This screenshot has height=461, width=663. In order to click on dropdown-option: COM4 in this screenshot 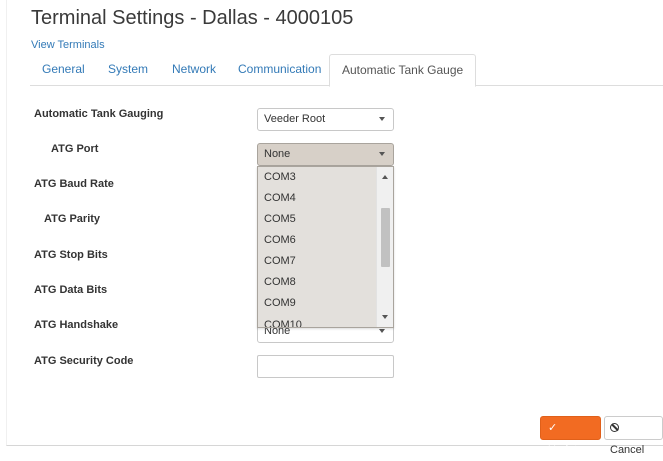, I will do `click(317, 198)`.